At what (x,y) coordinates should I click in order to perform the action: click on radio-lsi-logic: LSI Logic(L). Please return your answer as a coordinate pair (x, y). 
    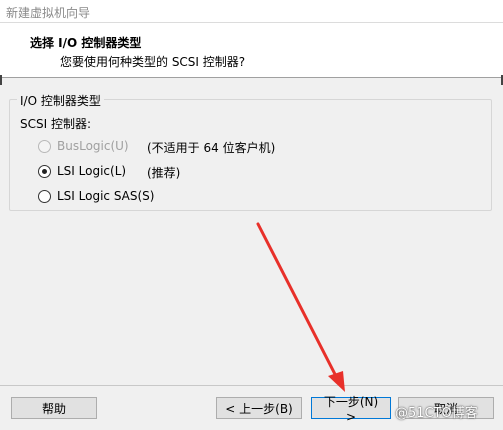
    Looking at the image, I should click on (82, 171).